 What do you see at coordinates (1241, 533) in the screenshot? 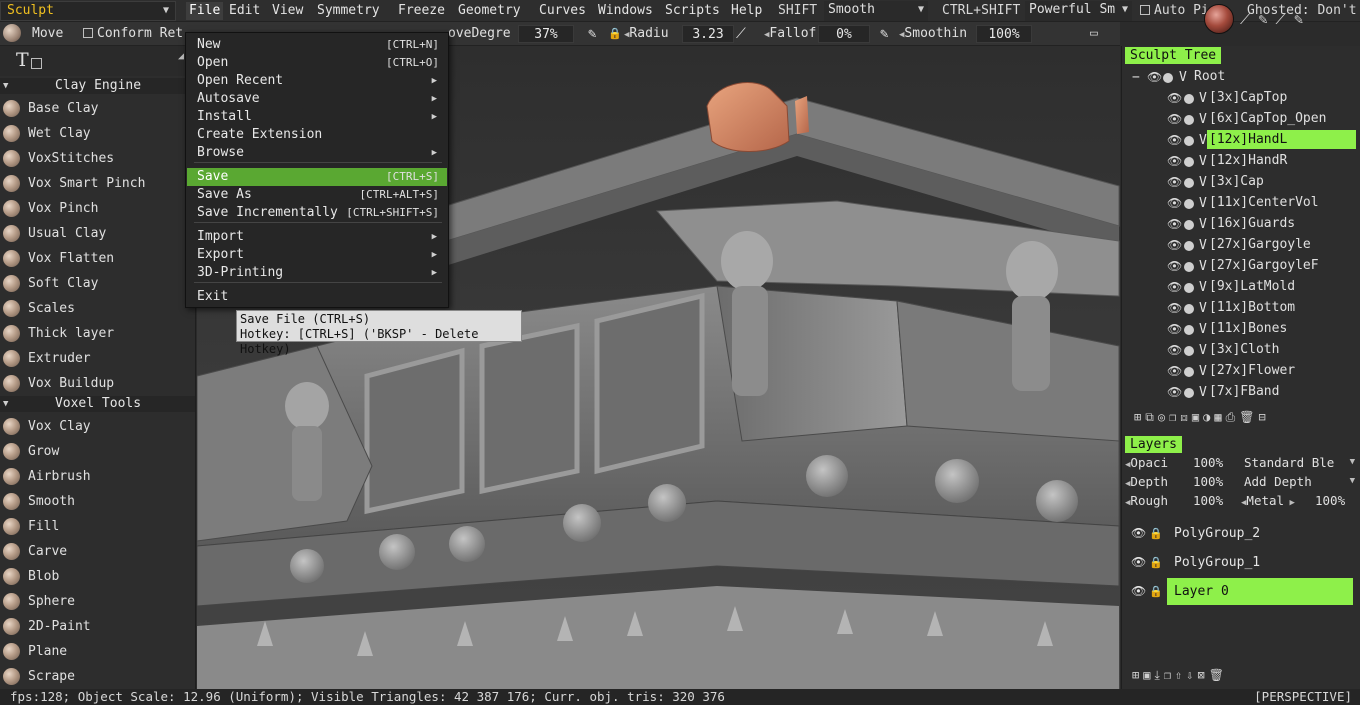
I see `layer-polygroup-2: 👁 🔒 PolyGroup_2` at bounding box center [1241, 533].